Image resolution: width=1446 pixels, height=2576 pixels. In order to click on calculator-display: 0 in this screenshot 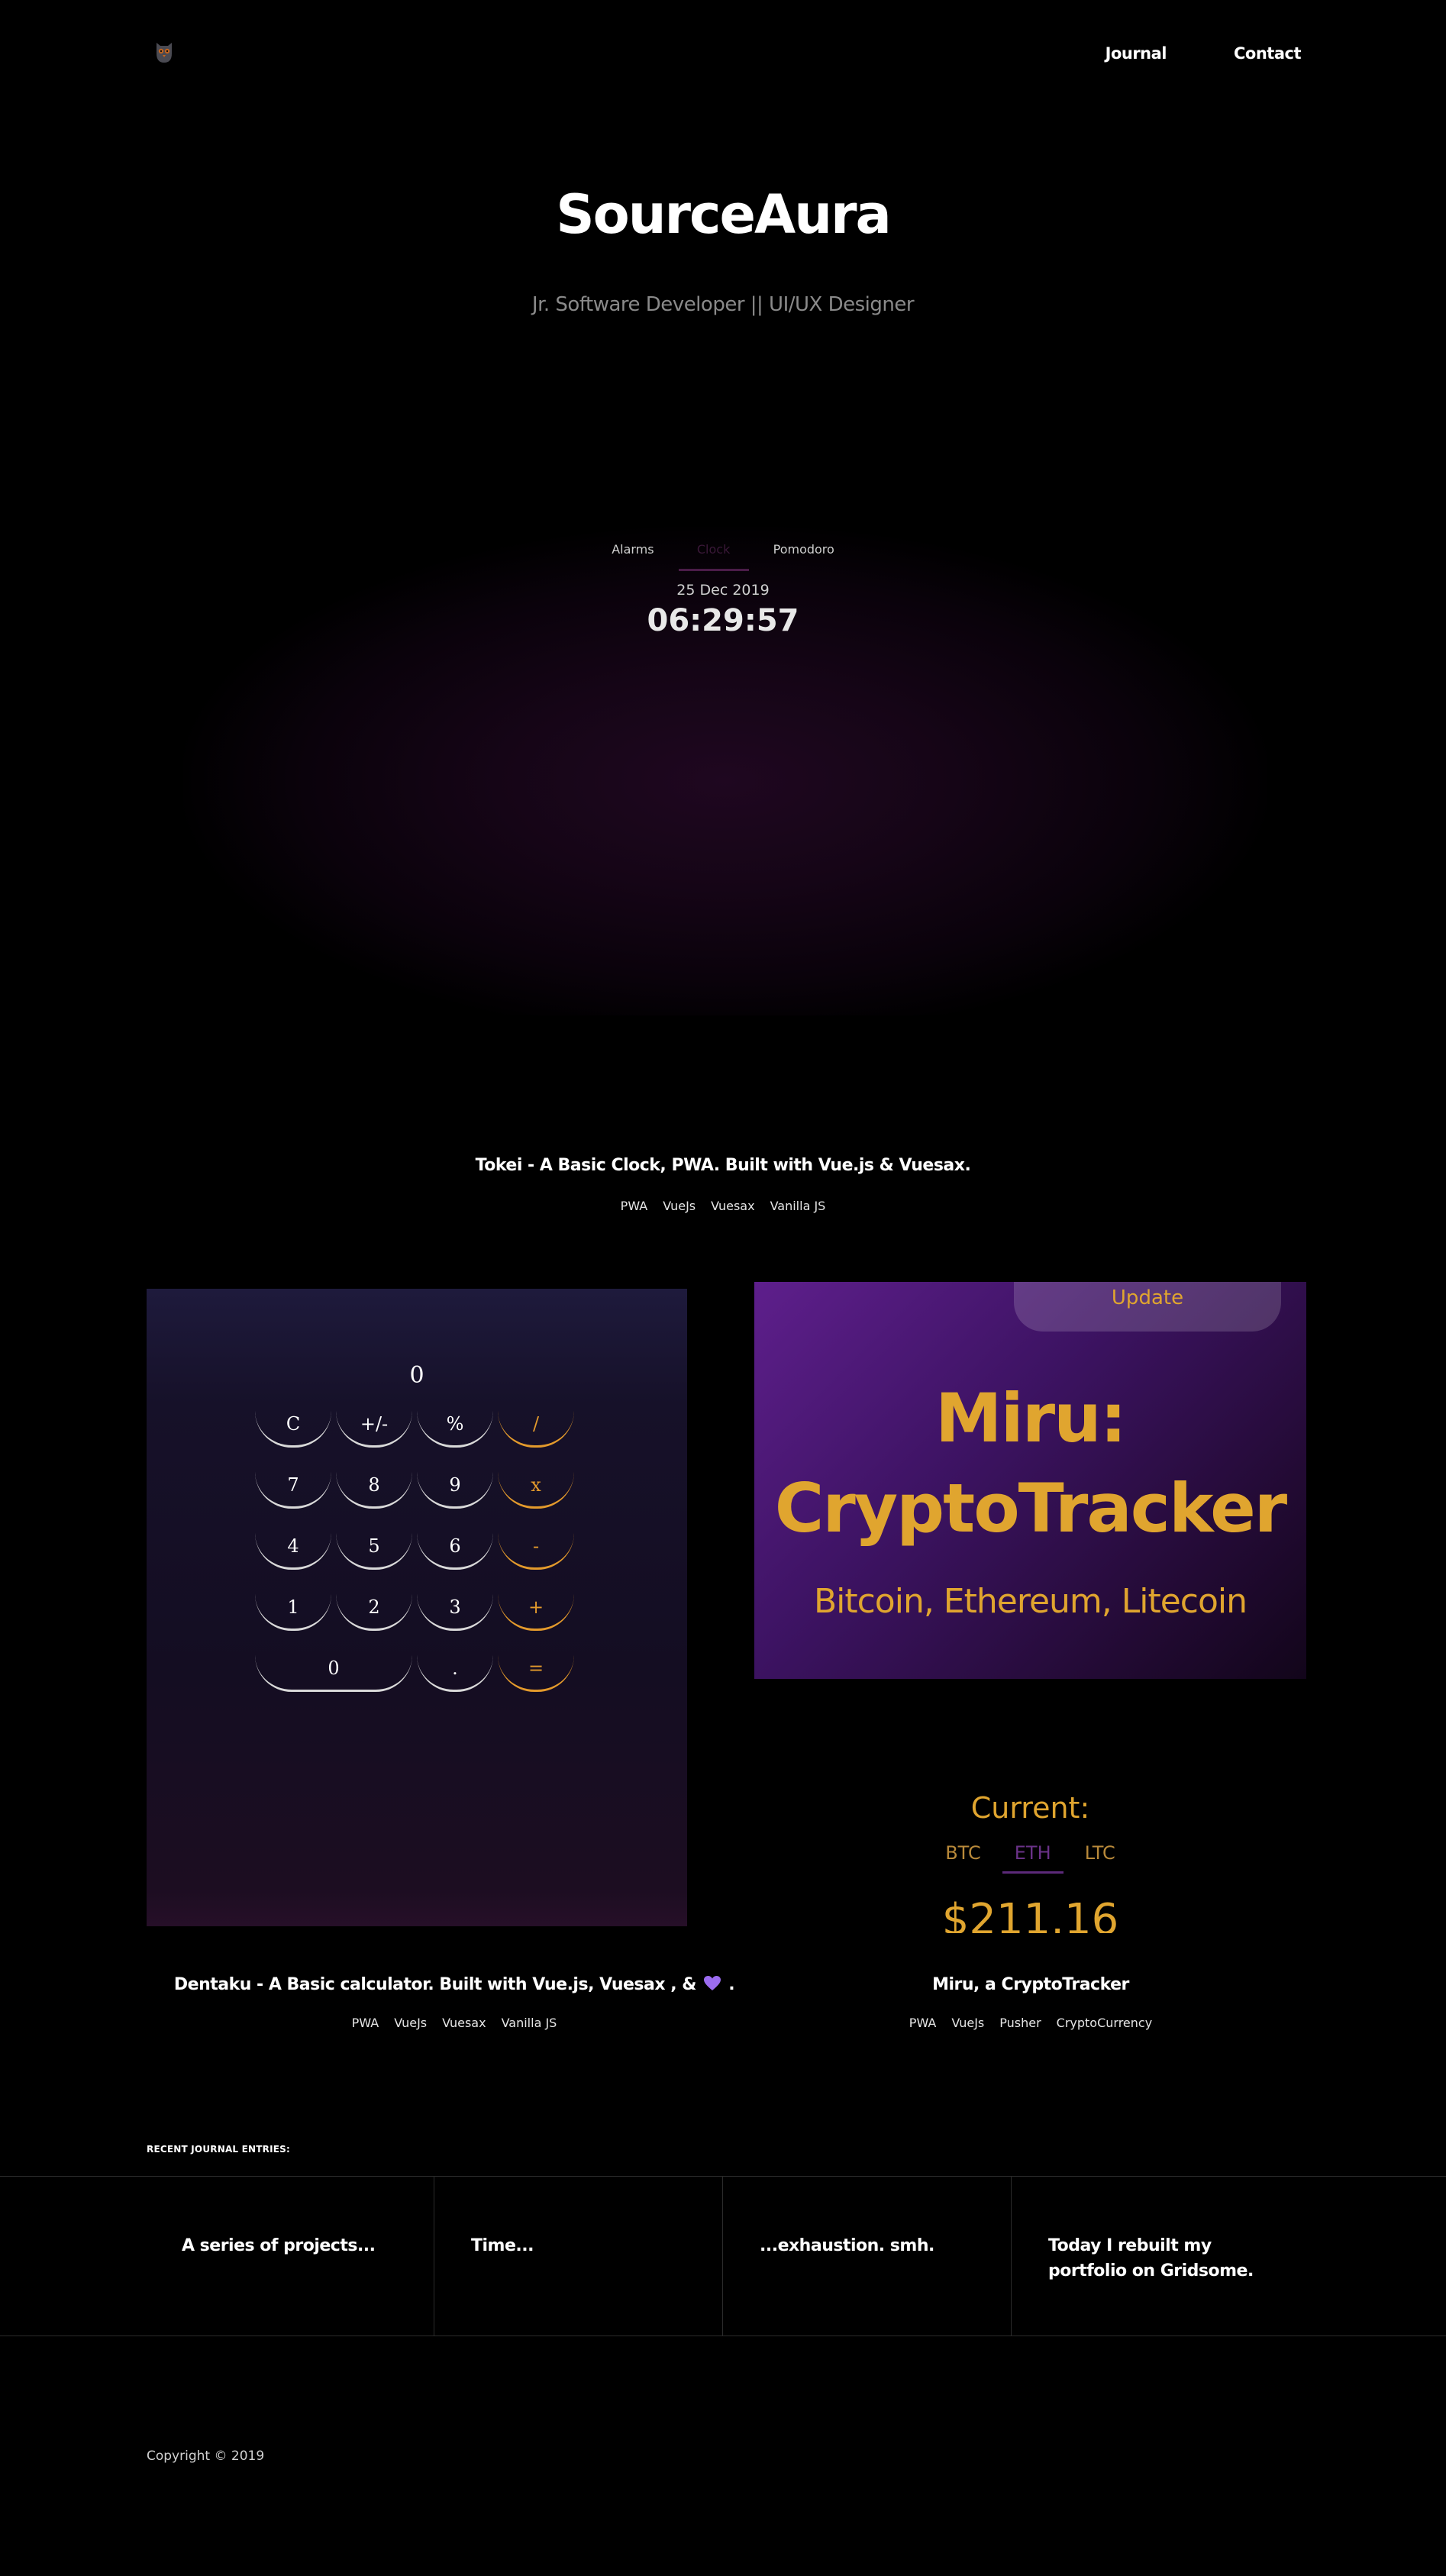, I will do `click(417, 1375)`.